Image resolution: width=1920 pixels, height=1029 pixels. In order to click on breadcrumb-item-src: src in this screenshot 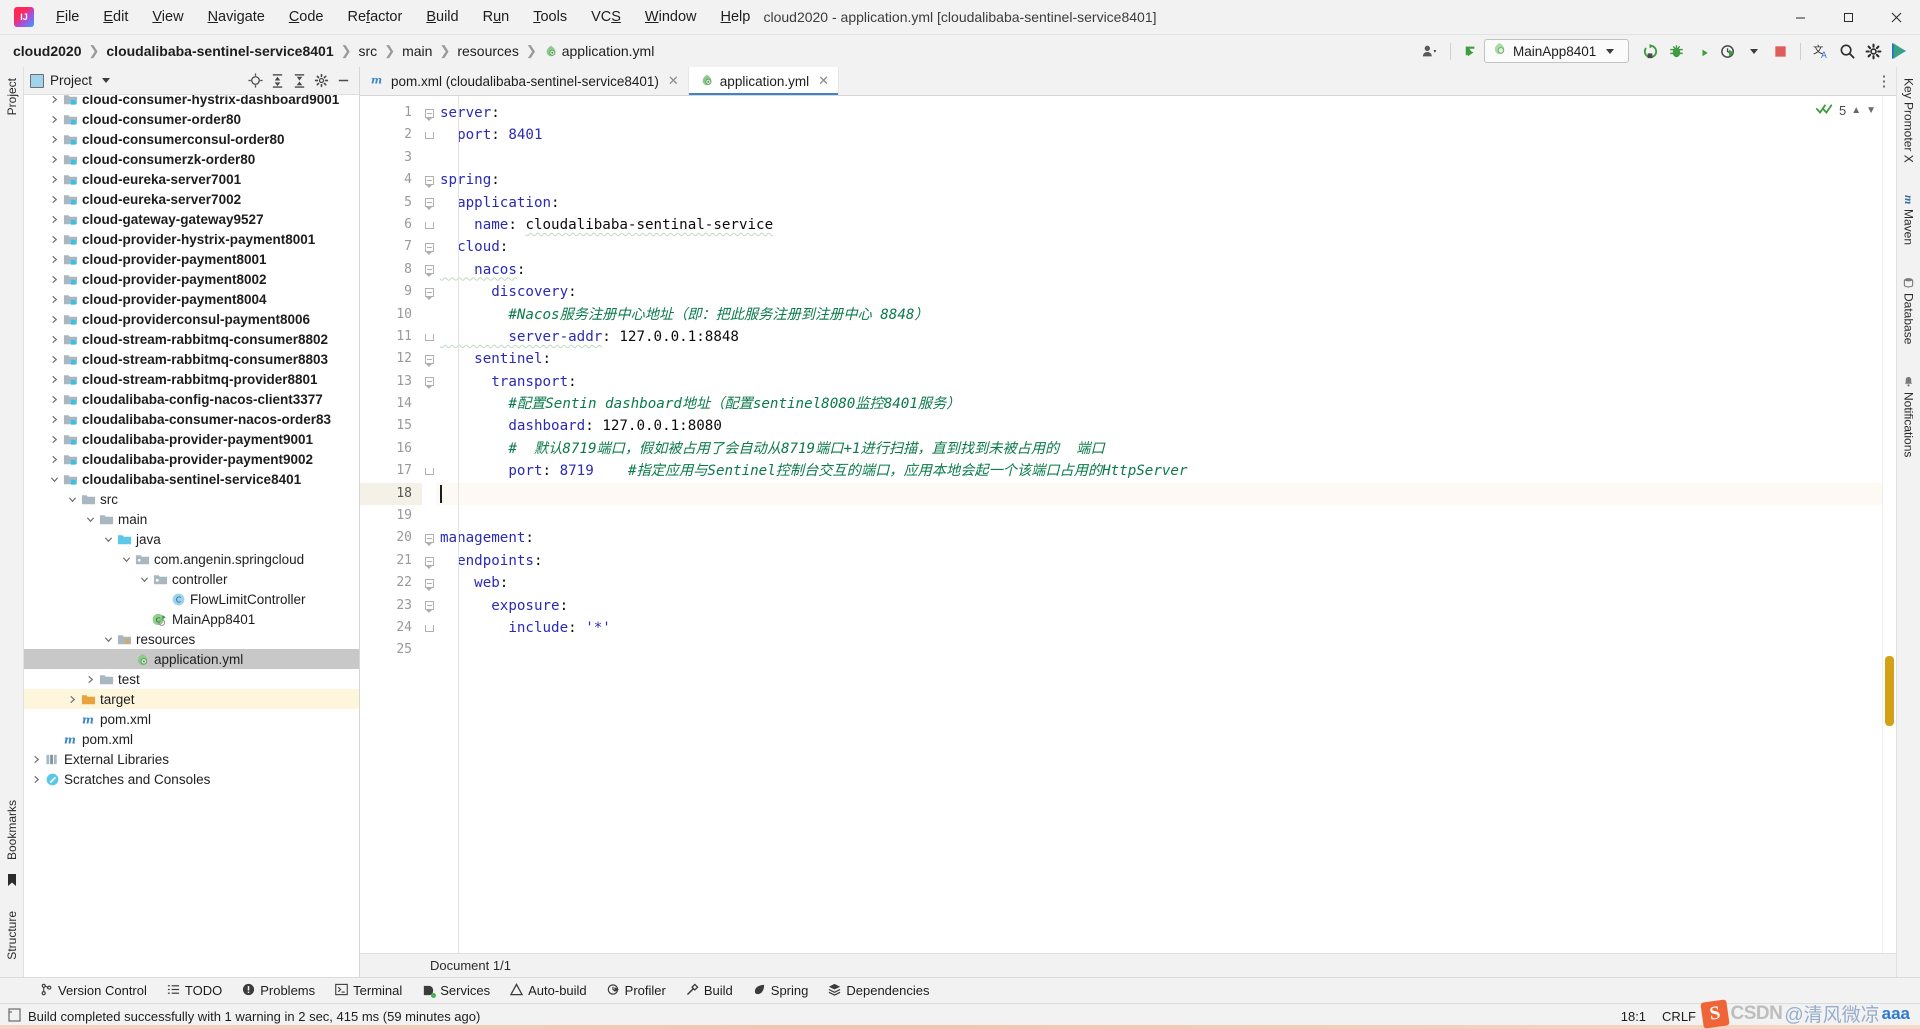, I will do `click(368, 51)`.